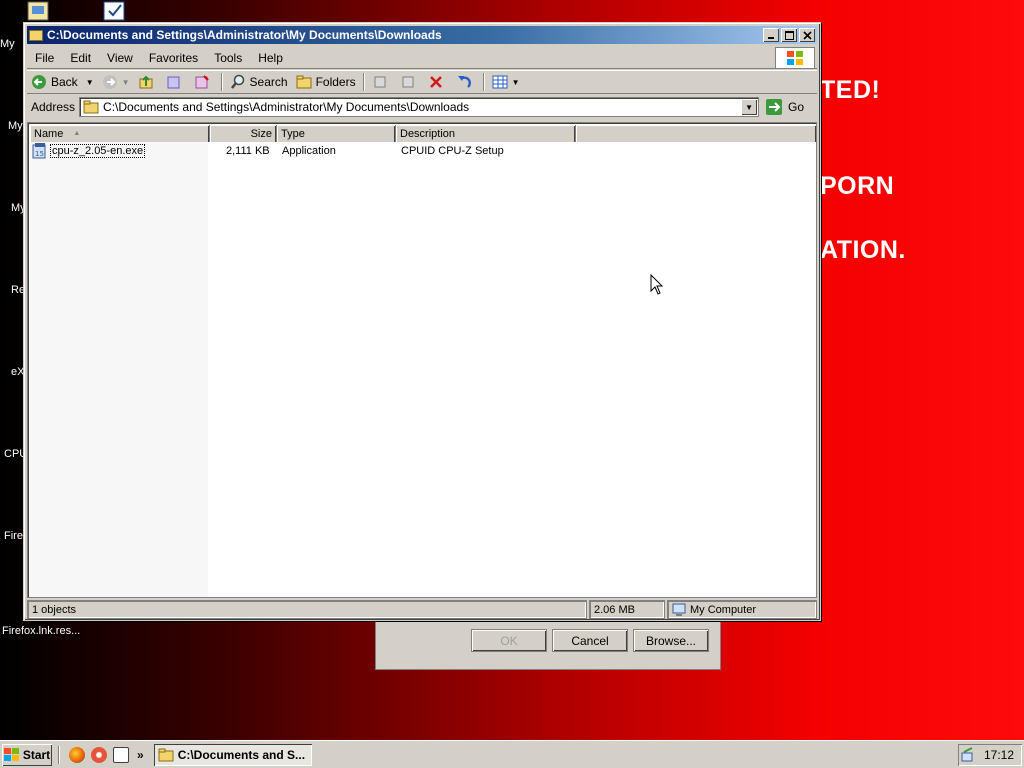 The height and width of the screenshot is (768, 1024). Describe the element at coordinates (115, 11) in the screenshot. I see `desktop-icon-top-right` at that location.